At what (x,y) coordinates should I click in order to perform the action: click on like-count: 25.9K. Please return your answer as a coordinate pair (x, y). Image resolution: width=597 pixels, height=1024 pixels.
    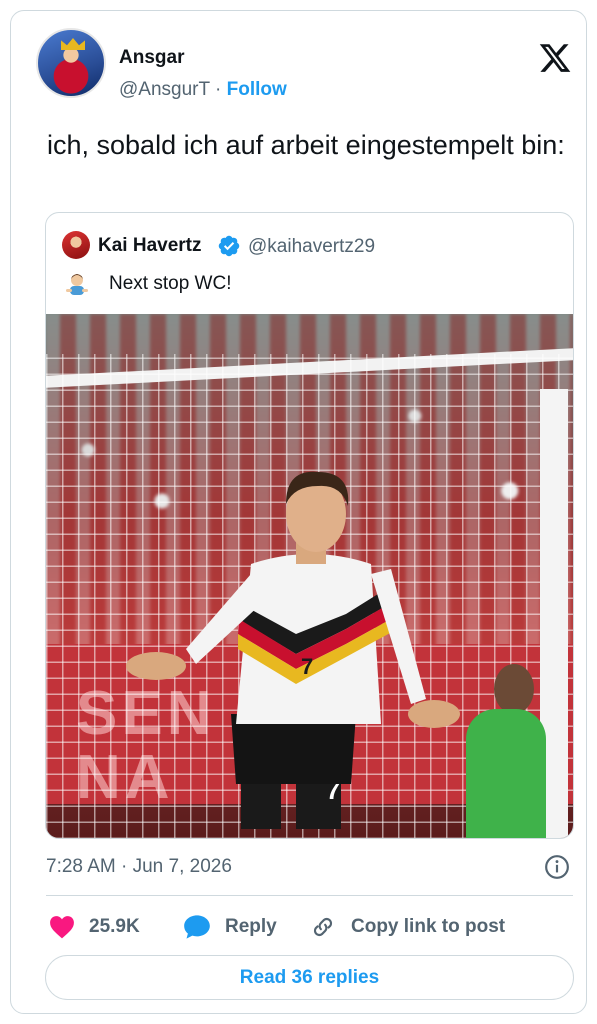
    Looking at the image, I should click on (114, 926).